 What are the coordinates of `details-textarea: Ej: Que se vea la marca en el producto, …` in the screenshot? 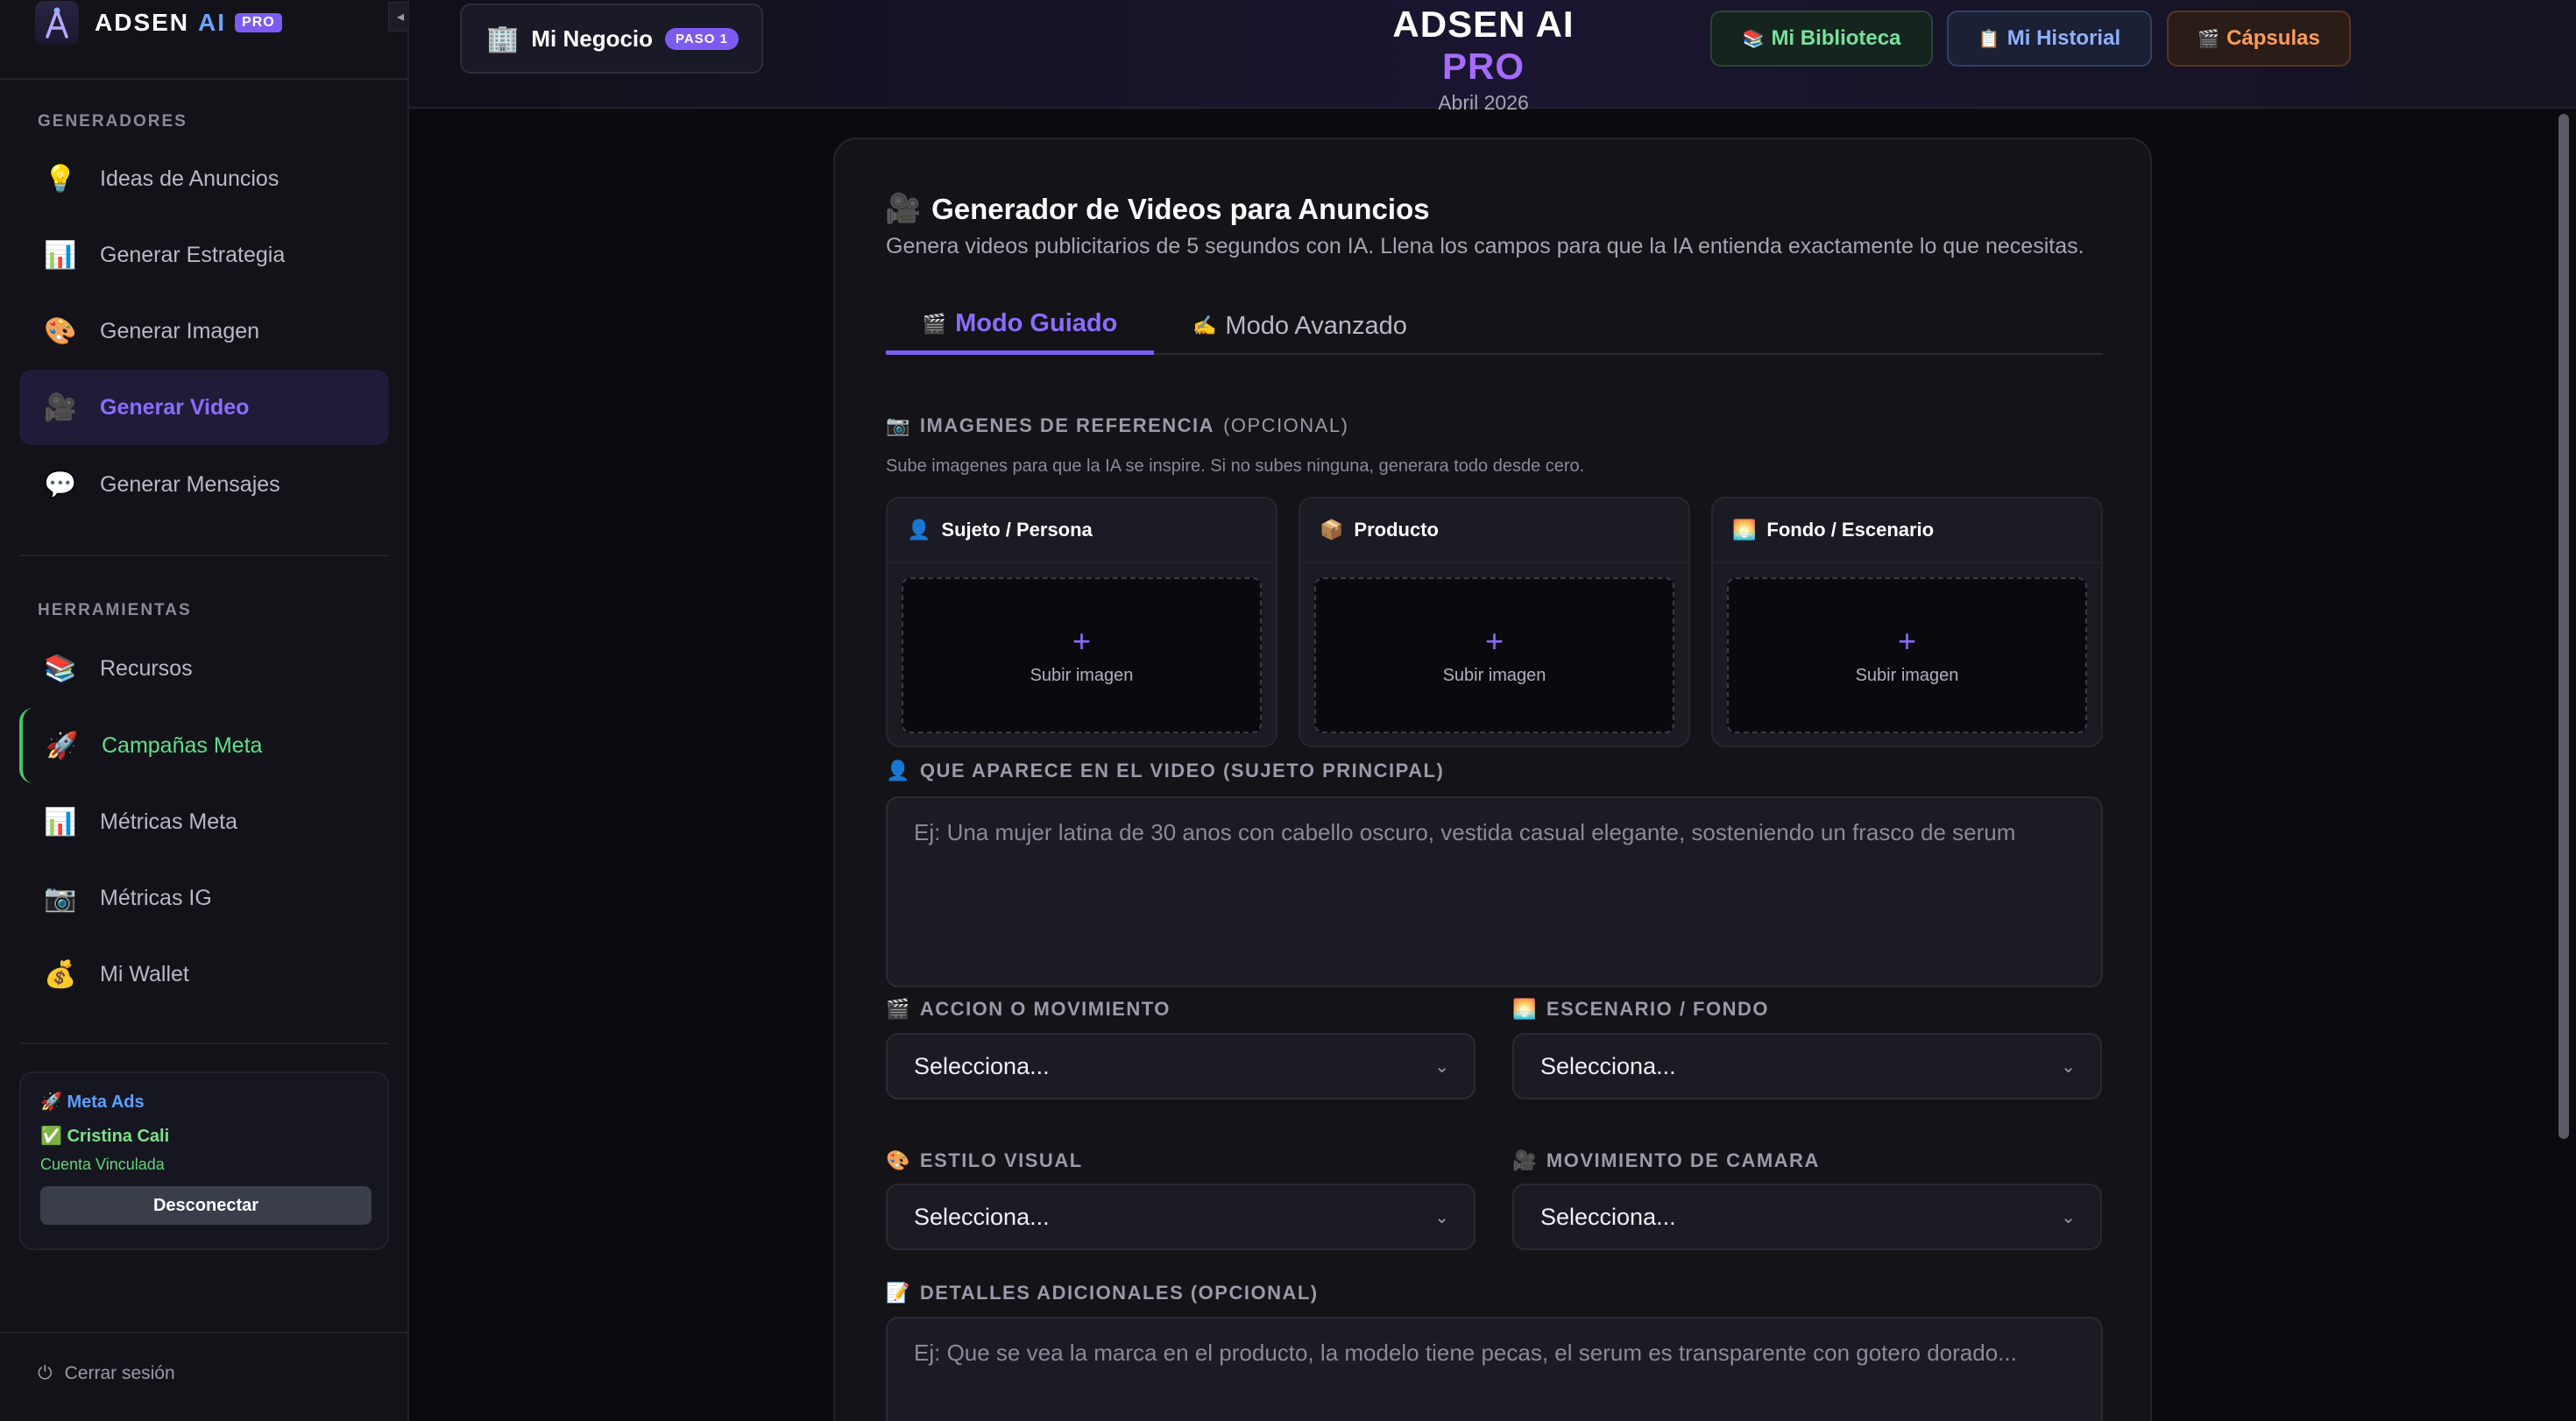 It's located at (1494, 1369).